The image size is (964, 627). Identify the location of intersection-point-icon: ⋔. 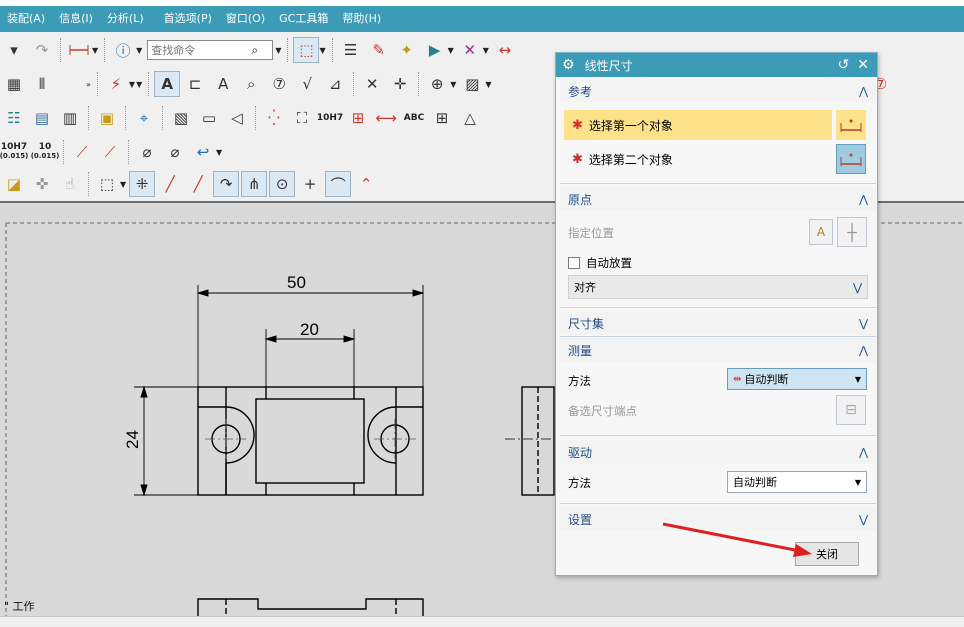
(254, 184).